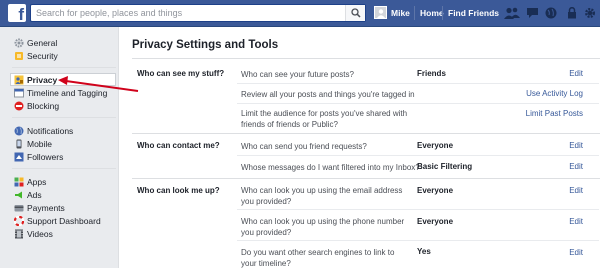  Describe the element at coordinates (297, 74) in the screenshot. I see `setting-question: Who can see your future posts?` at that location.